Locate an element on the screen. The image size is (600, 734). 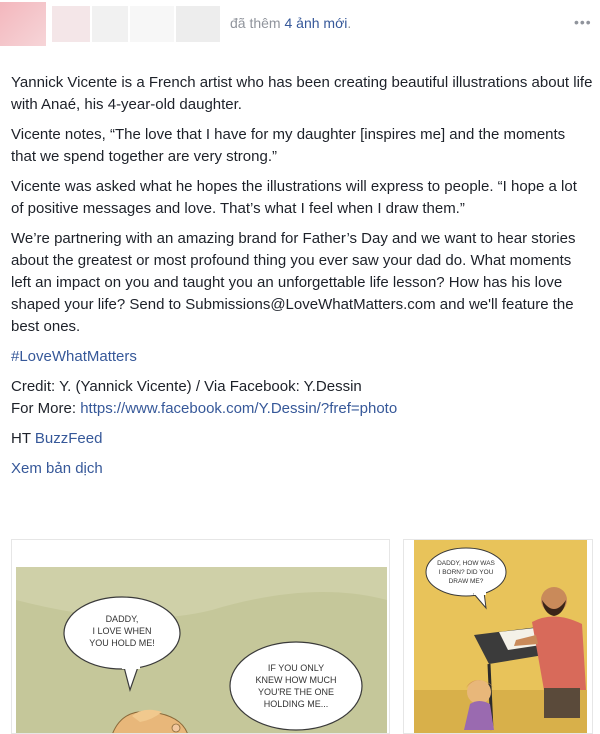
for-more-label: For More: is located at coordinates (46, 408).